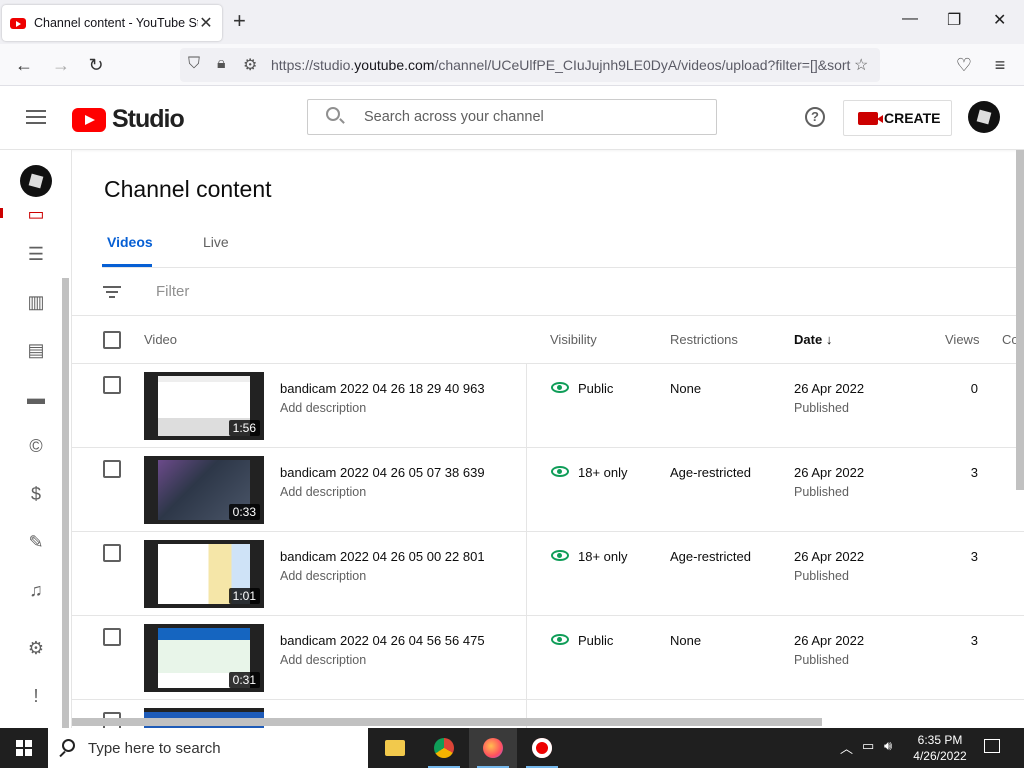 The image size is (1024, 768). What do you see at coordinates (1000, 65) in the screenshot?
I see `menu-icon: ≡` at bounding box center [1000, 65].